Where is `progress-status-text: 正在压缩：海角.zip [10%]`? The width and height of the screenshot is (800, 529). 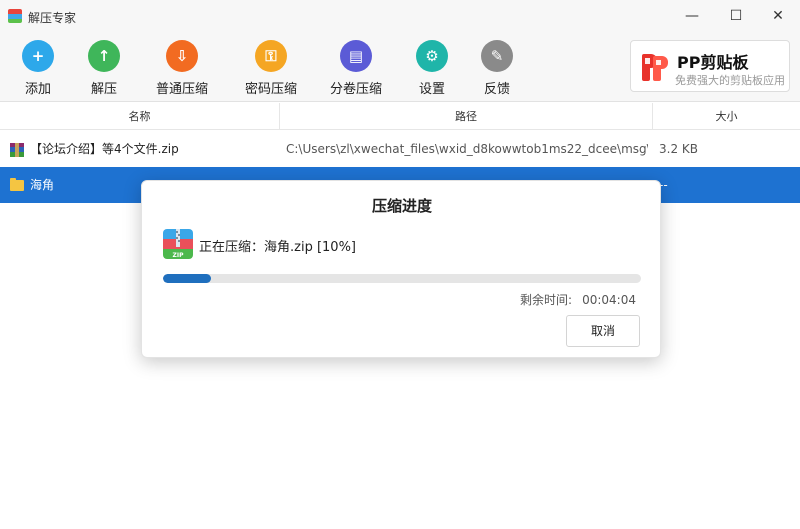 progress-status-text: 正在压缩：海角.zip [10%] is located at coordinates (277, 247).